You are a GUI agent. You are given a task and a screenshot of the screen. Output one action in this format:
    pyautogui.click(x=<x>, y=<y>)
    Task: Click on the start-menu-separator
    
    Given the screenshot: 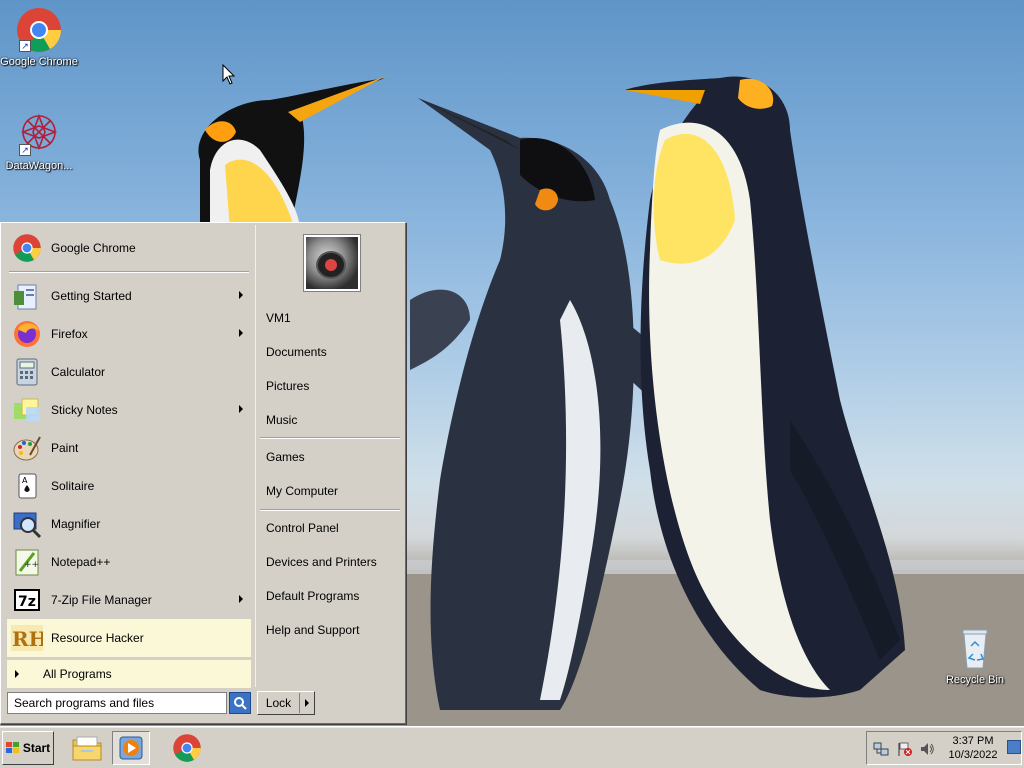 What is the action you would take?
    pyautogui.click(x=129, y=272)
    